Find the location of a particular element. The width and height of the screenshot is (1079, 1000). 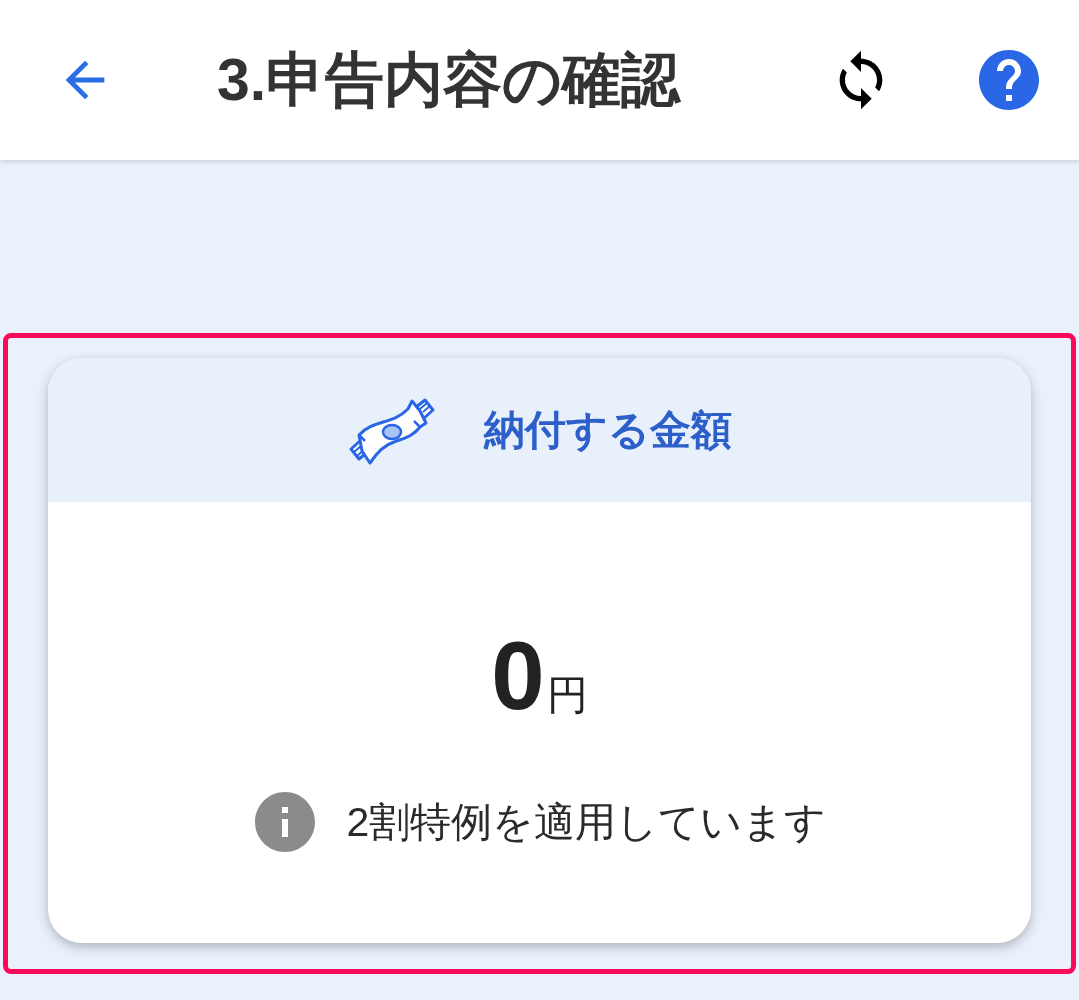

currency-unit: 円 is located at coordinates (567, 695).